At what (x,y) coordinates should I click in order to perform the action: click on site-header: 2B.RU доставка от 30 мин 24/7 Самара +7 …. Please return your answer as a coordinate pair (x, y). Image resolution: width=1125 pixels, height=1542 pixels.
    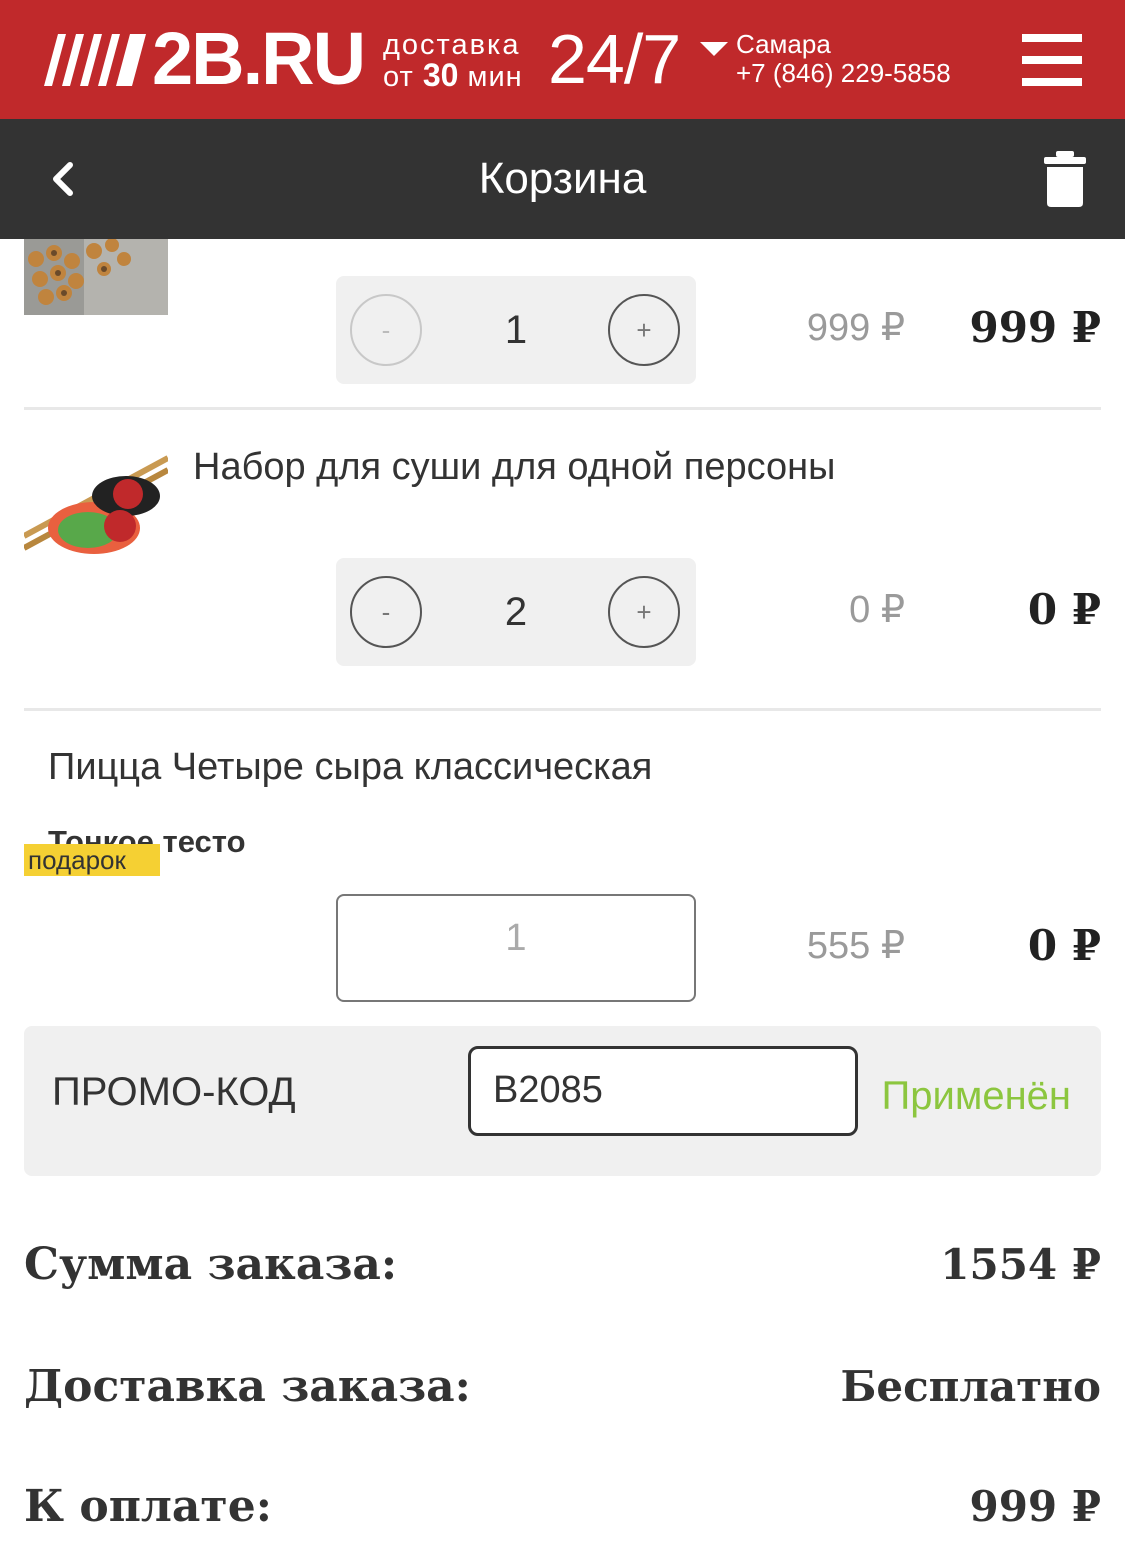
    Looking at the image, I should click on (562, 59).